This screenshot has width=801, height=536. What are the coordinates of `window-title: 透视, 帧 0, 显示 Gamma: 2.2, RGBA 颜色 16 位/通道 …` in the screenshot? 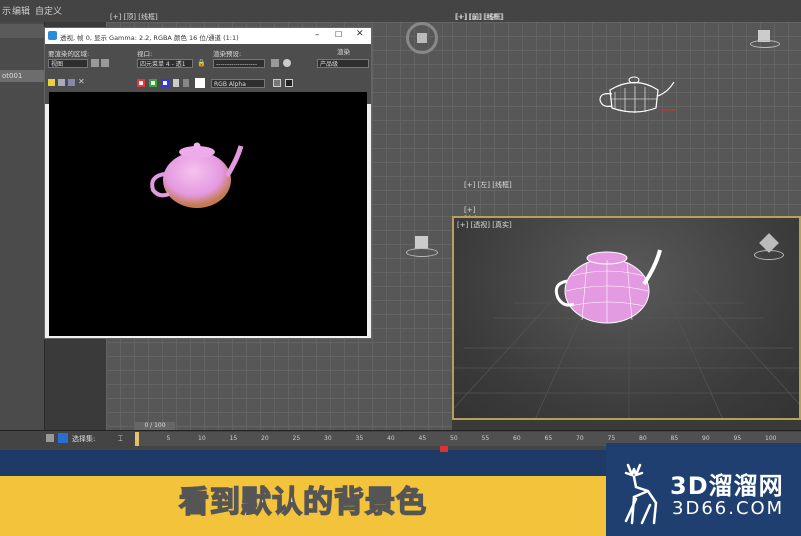 It's located at (149, 38).